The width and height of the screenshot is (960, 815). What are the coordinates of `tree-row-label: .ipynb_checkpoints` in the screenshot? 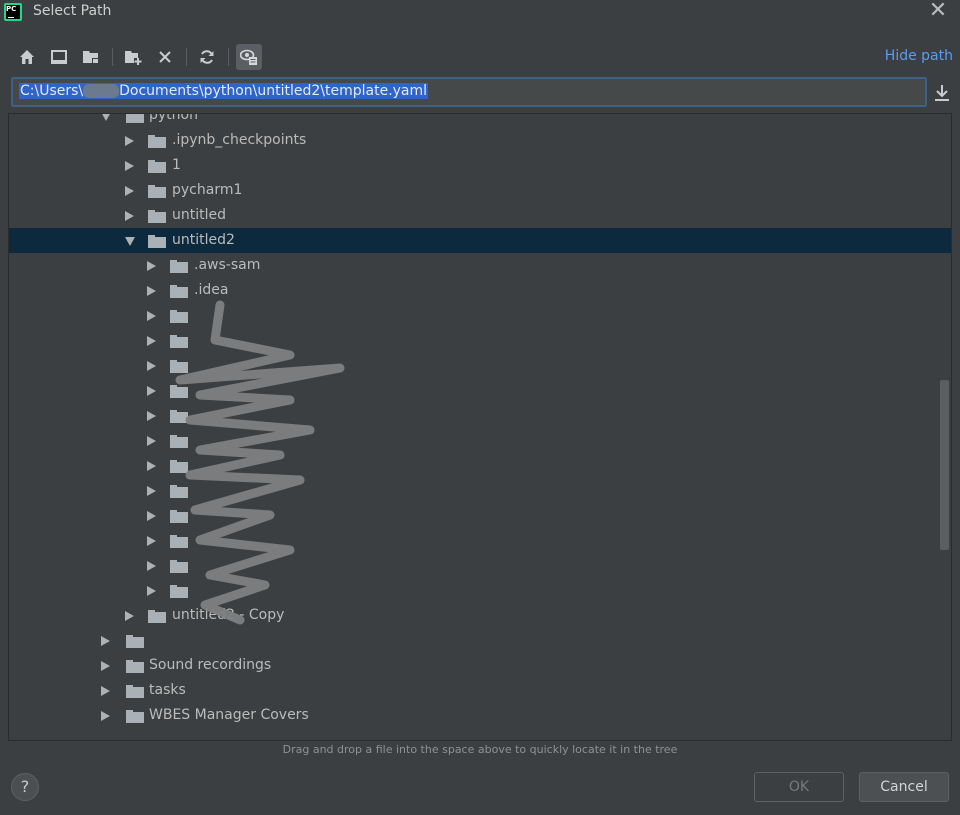 It's located at (239, 140).